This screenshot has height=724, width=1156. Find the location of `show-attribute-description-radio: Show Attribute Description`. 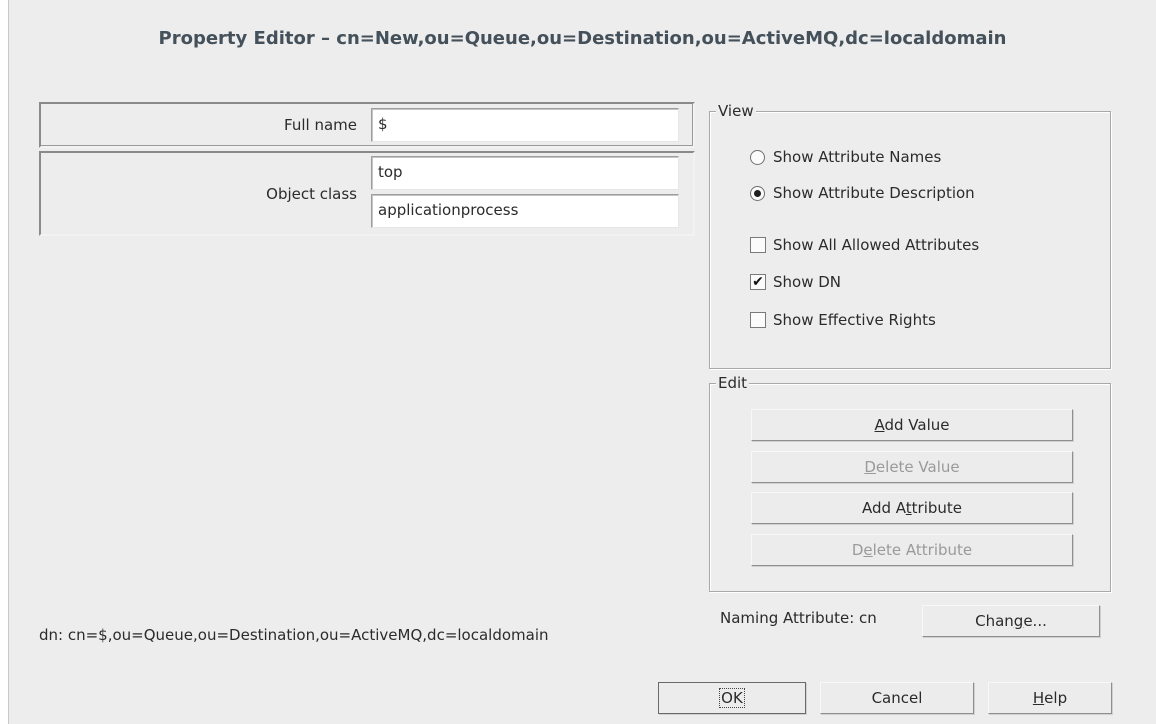

show-attribute-description-radio: Show Attribute Description is located at coordinates (862, 193).